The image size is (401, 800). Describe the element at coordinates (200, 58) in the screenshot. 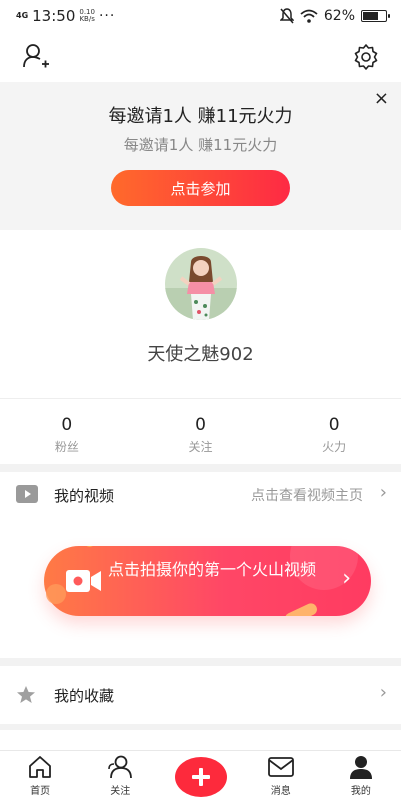

I see `top-header` at that location.